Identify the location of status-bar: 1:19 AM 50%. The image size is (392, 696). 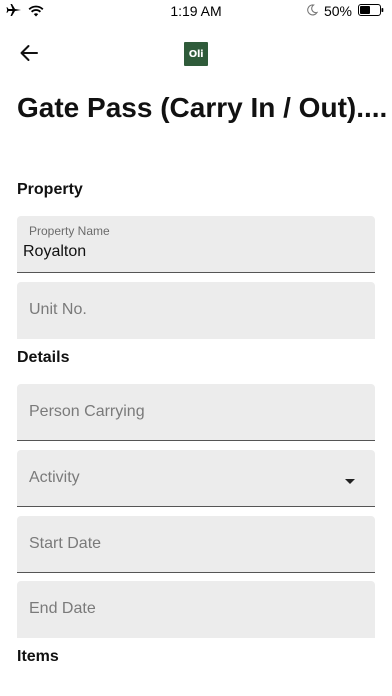
(196, 12).